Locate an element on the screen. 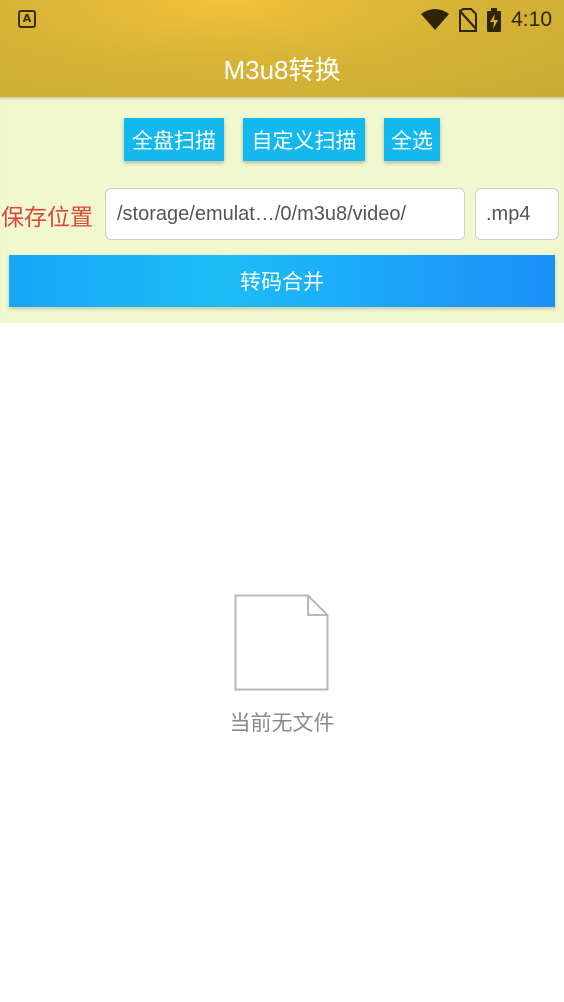 This screenshot has width=564, height=1002. notification-app-icon: A is located at coordinates (27, 19).